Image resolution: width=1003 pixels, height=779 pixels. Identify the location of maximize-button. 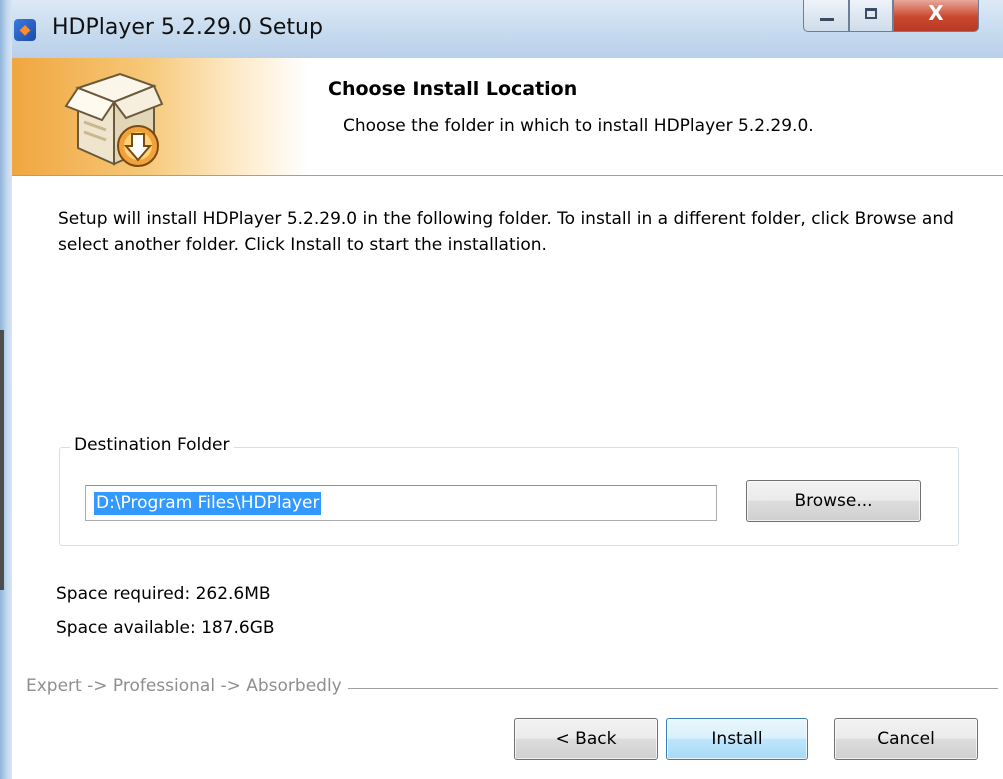
(871, 16).